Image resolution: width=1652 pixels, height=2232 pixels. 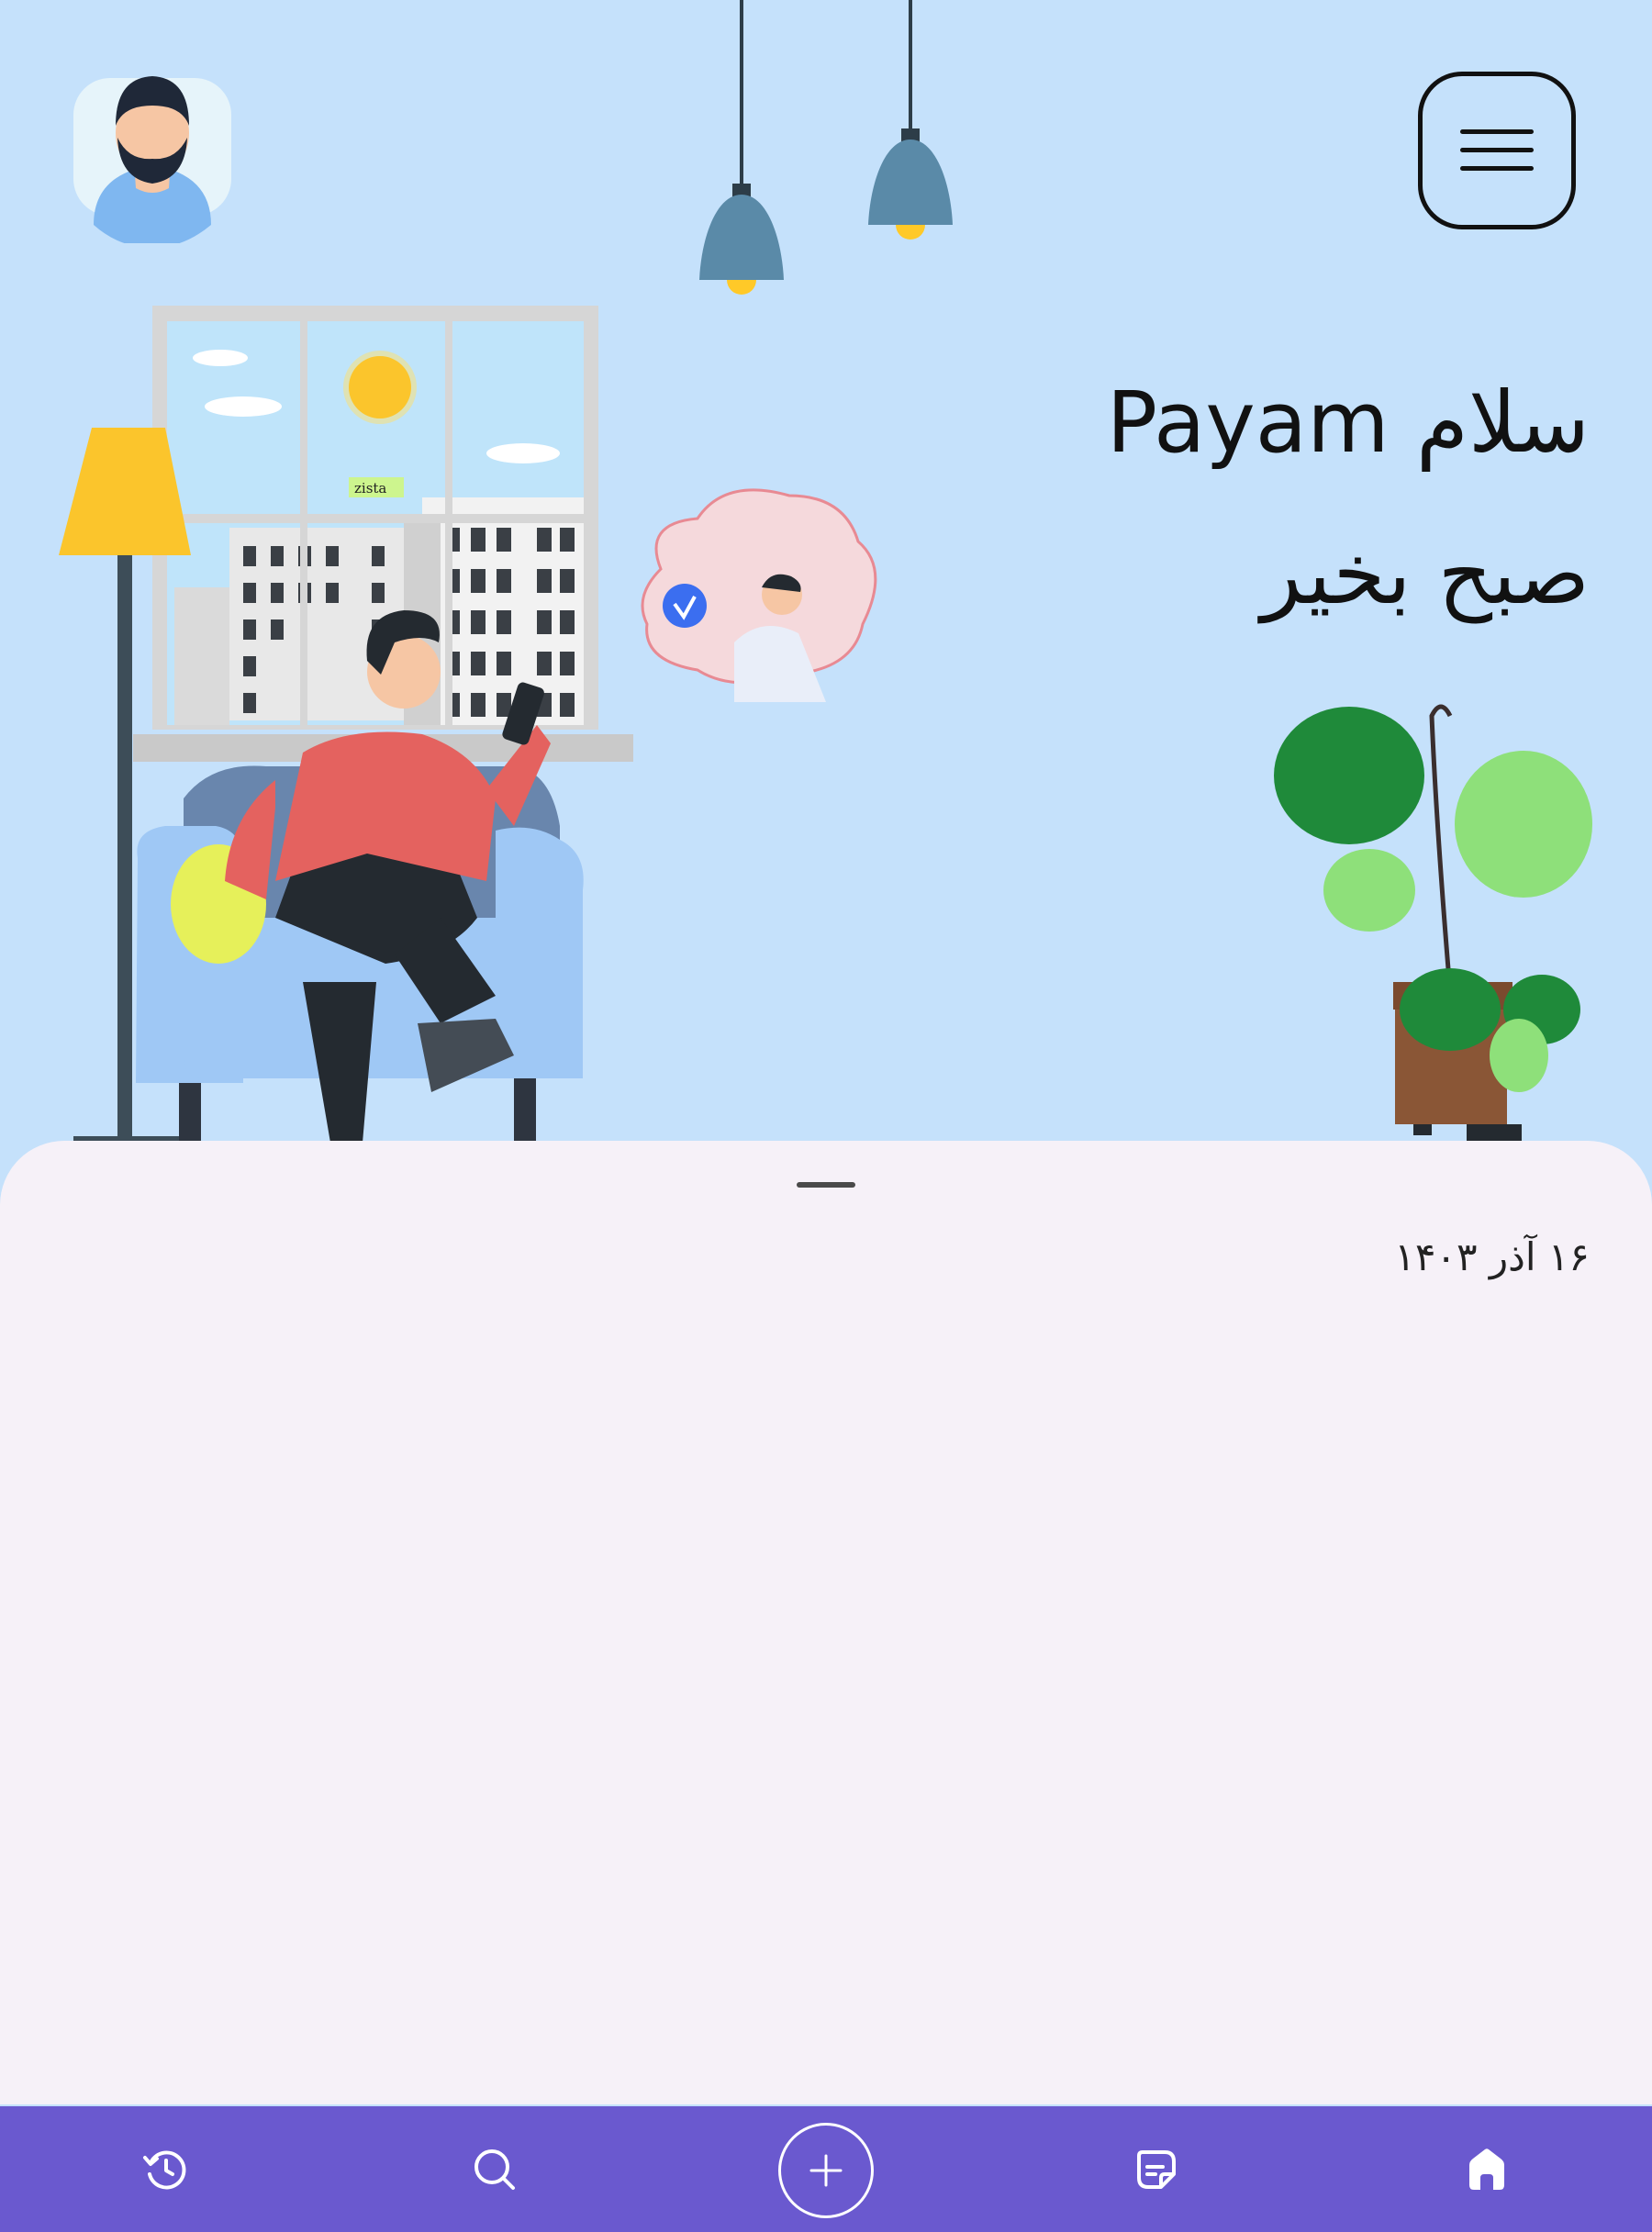 I want to click on nav-document-button, so click(x=1156, y=2169).